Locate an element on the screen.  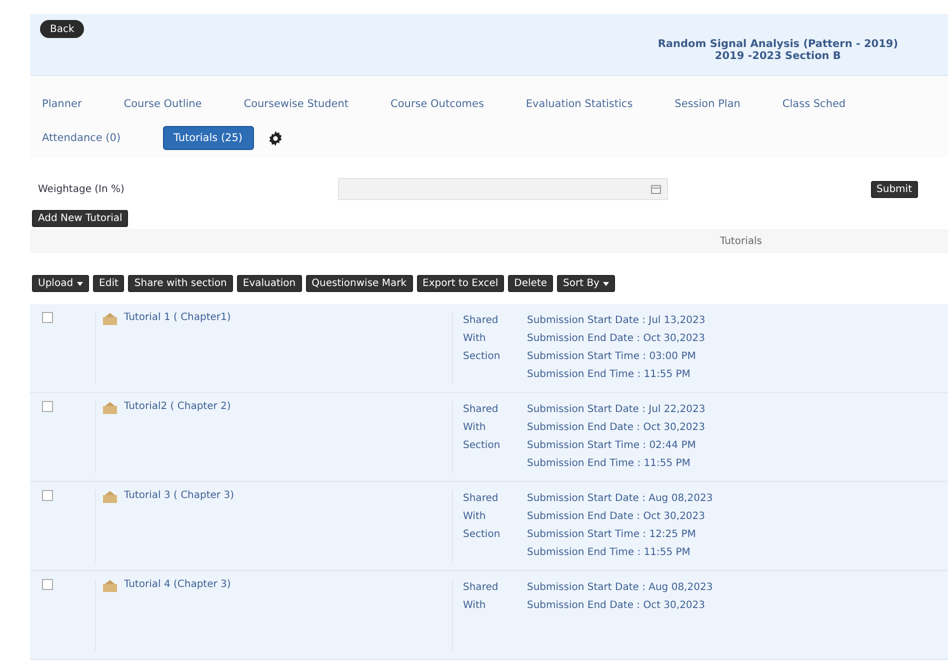
course-title: Random Signal Analysis (Pattern - 2019) is located at coordinates (778, 44).